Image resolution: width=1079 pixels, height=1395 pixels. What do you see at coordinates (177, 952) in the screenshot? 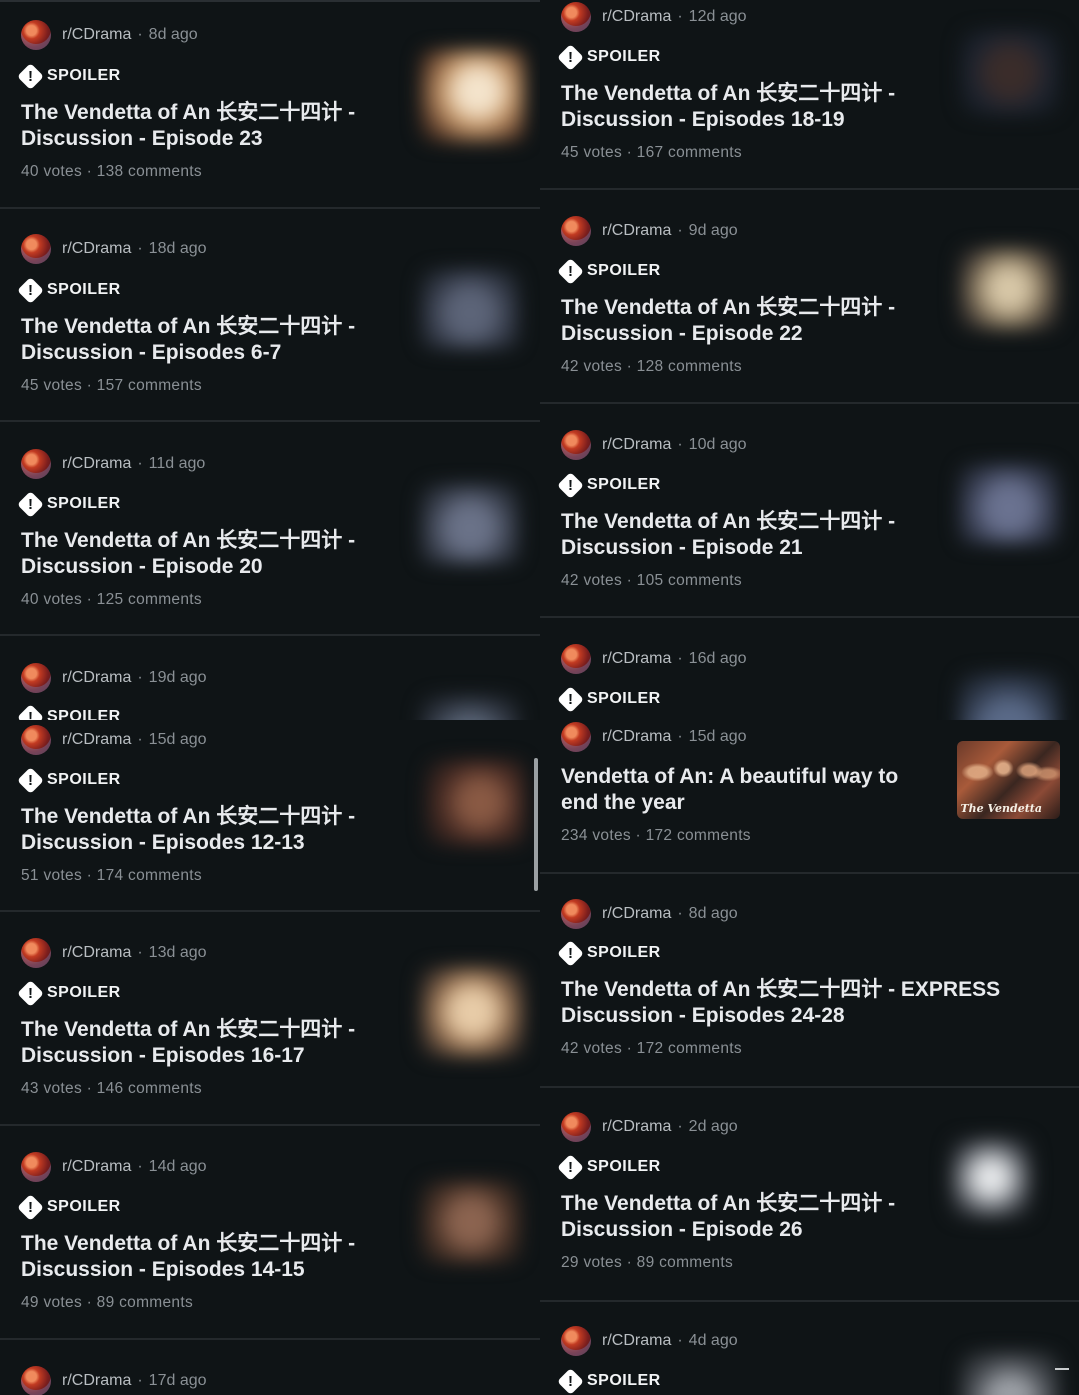
I see `post-age: 13d ago` at bounding box center [177, 952].